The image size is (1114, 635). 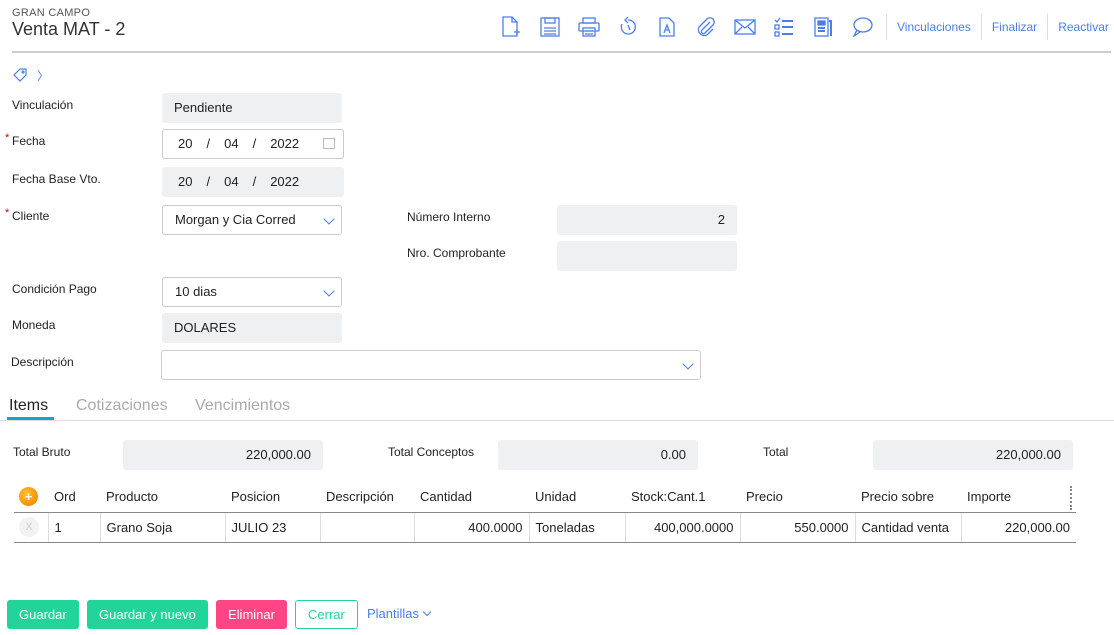 I want to click on condicion-pago-label: Condición Pago, so click(x=54, y=289).